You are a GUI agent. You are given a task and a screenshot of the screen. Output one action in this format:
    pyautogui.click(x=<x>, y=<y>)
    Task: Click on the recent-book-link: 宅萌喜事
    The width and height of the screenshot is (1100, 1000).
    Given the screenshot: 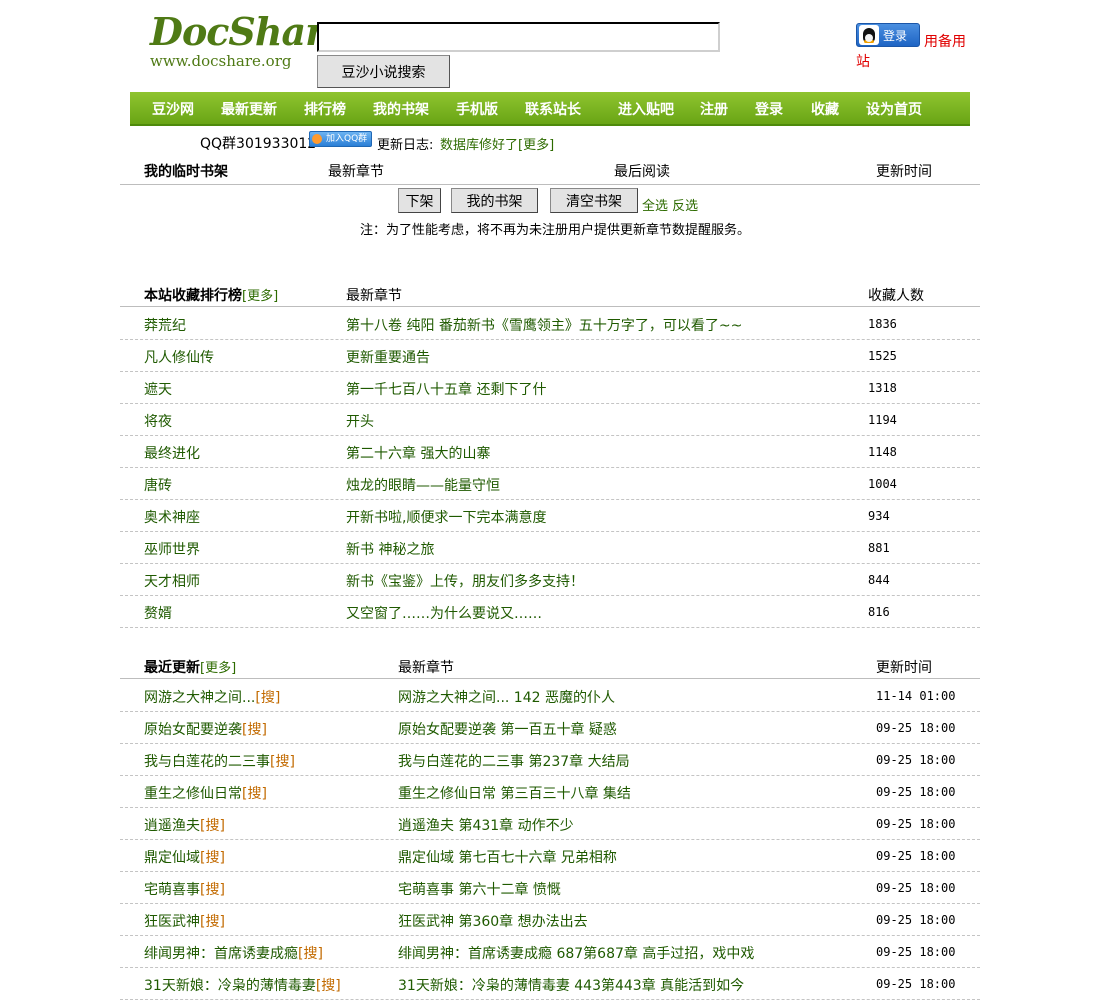 What is the action you would take?
    pyautogui.click(x=172, y=890)
    